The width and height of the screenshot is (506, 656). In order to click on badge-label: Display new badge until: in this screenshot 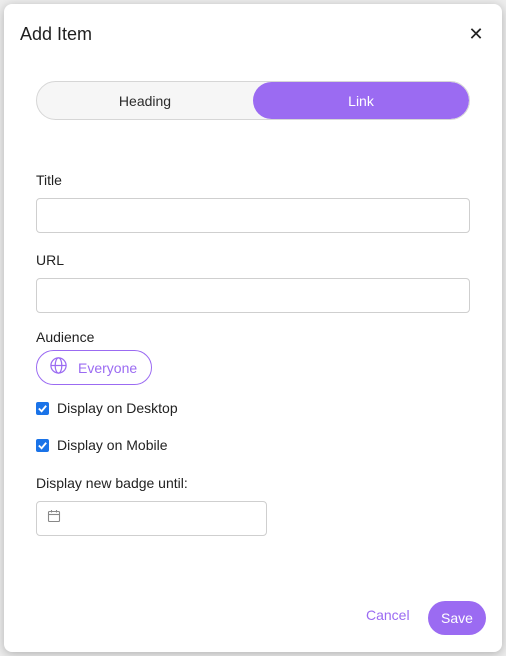, I will do `click(112, 483)`.